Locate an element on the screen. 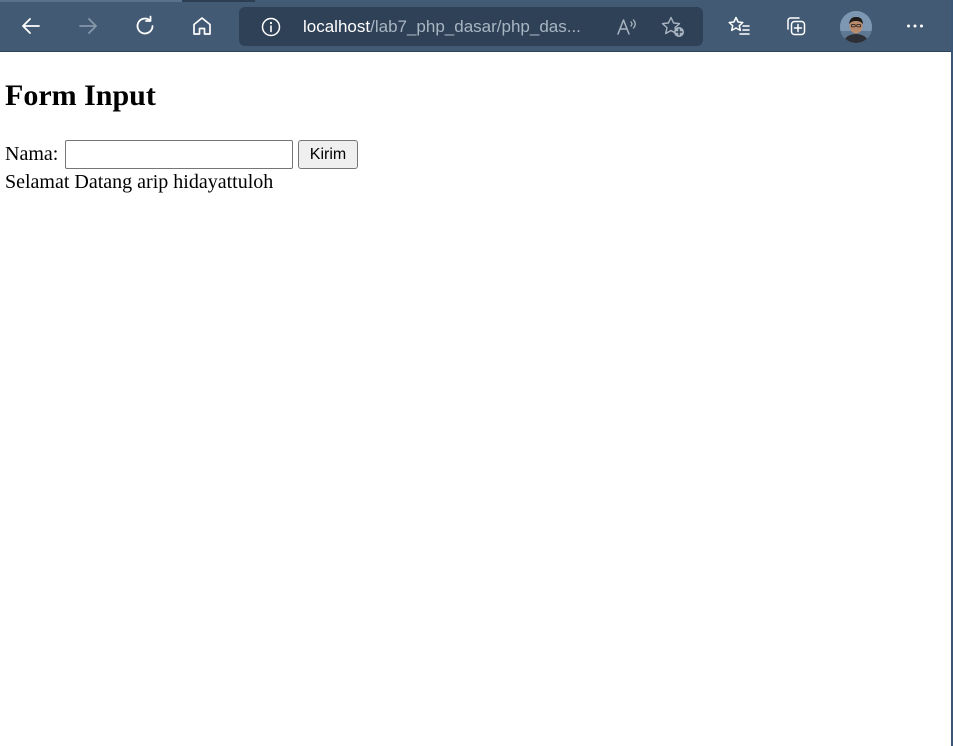 The image size is (953, 746). address-host: localhost is located at coordinates (337, 26).